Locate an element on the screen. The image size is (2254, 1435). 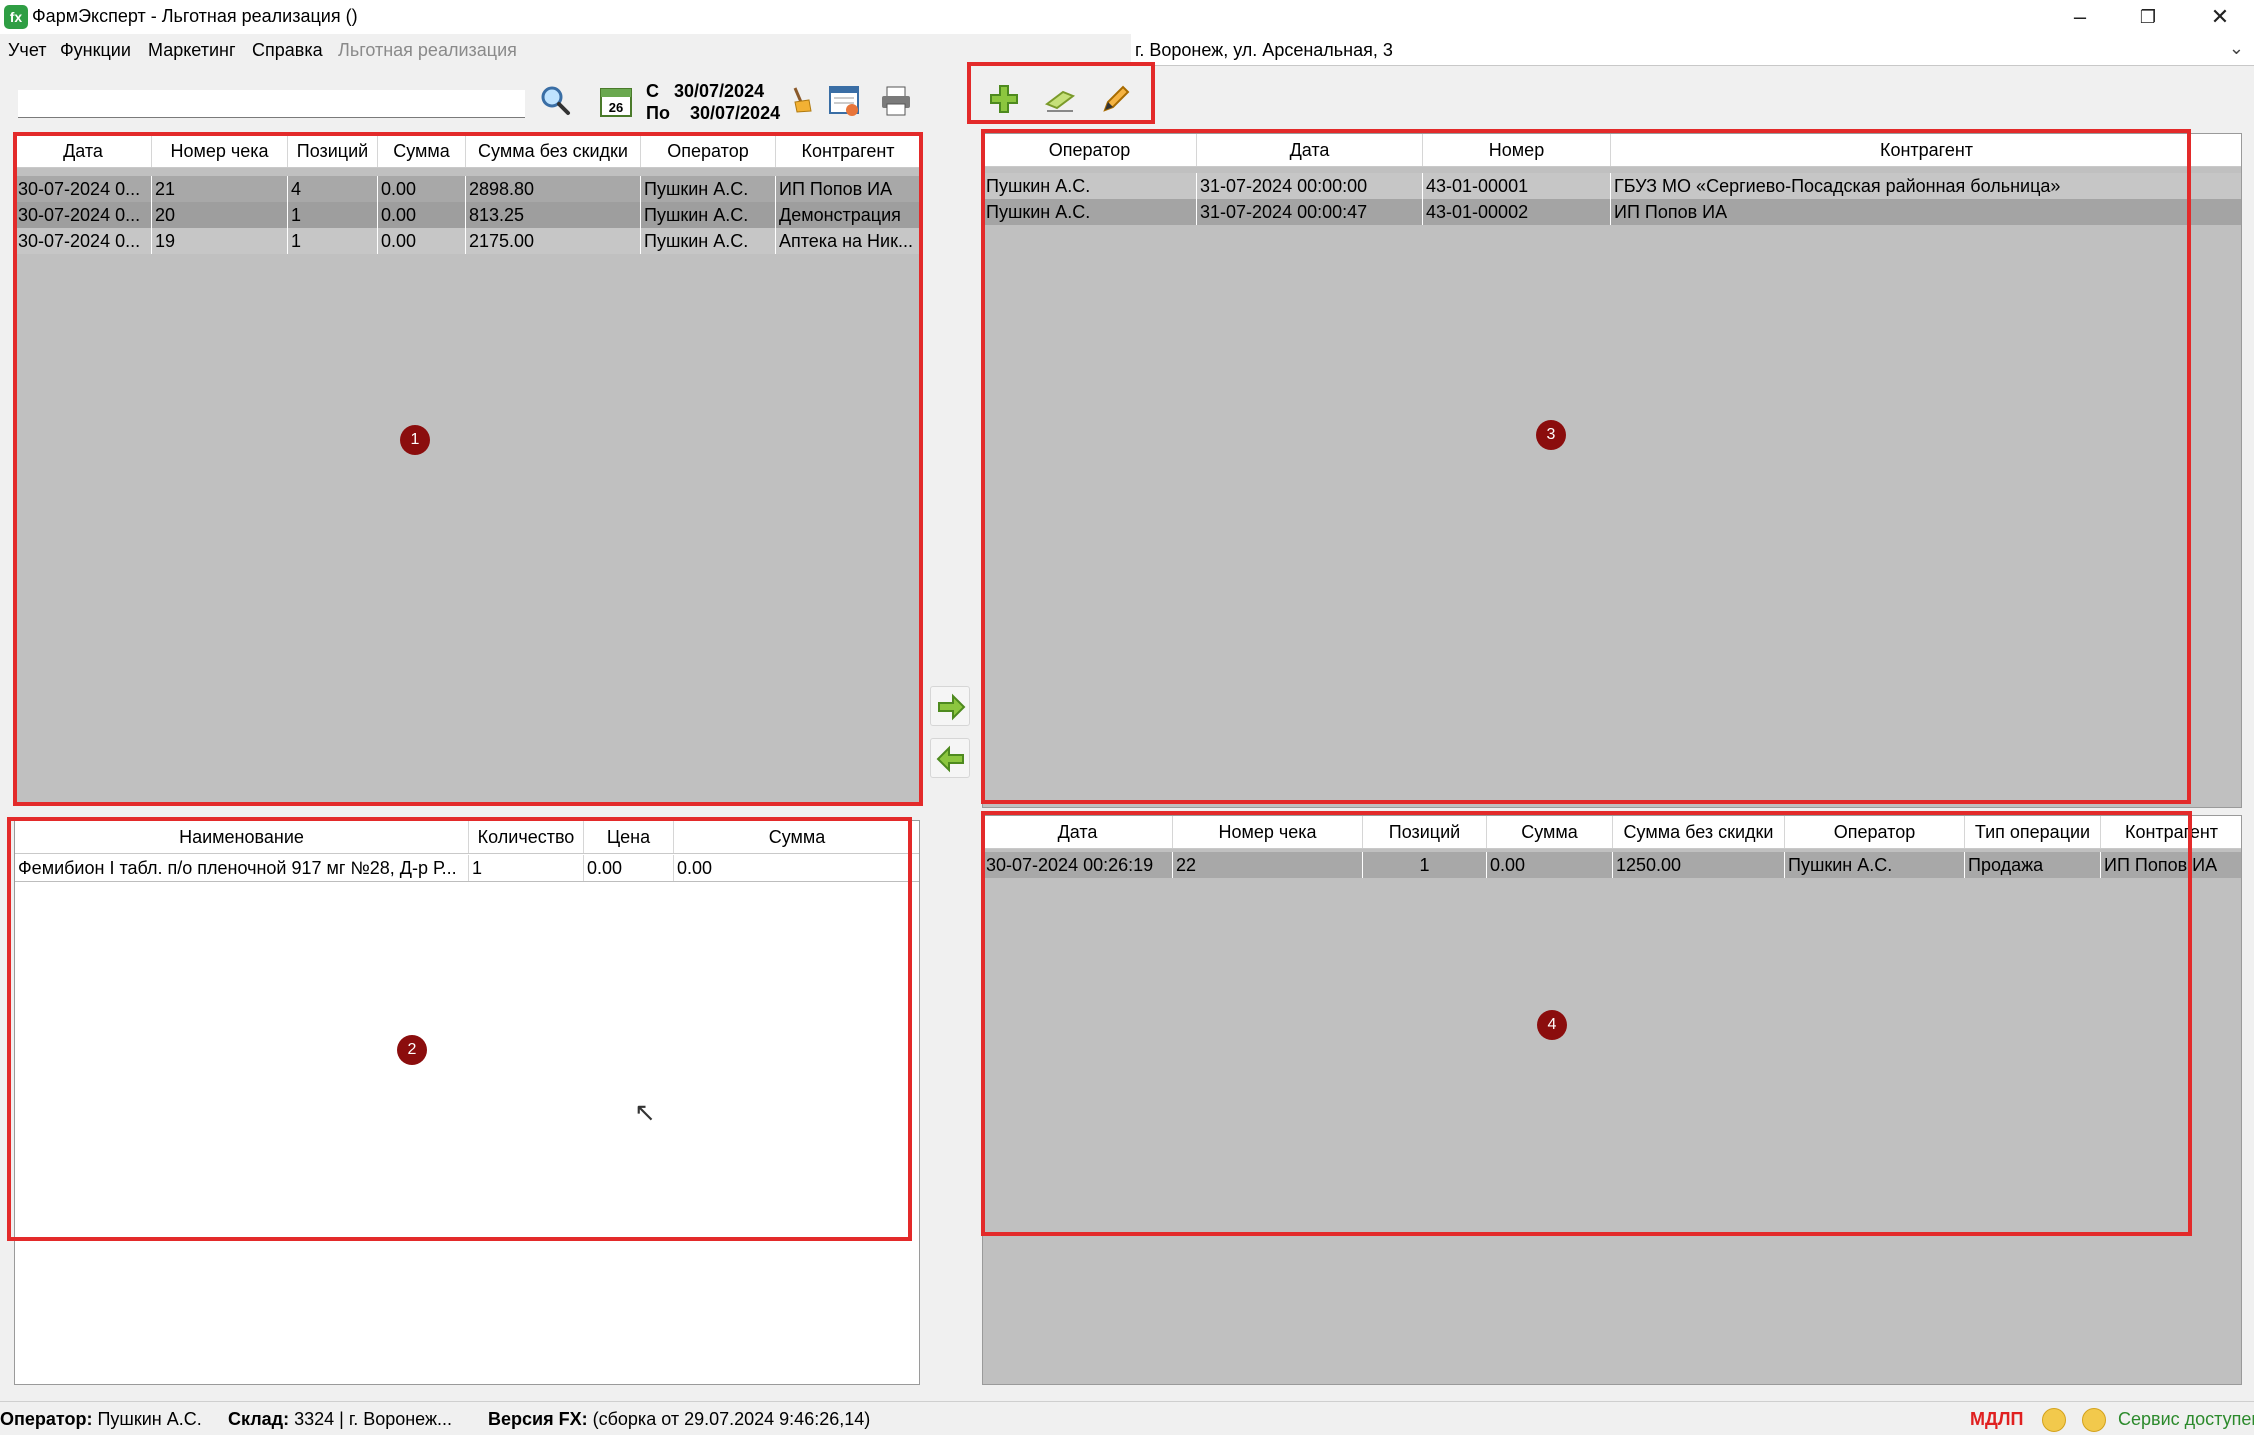
date-to-label: По is located at coordinates (658, 113).